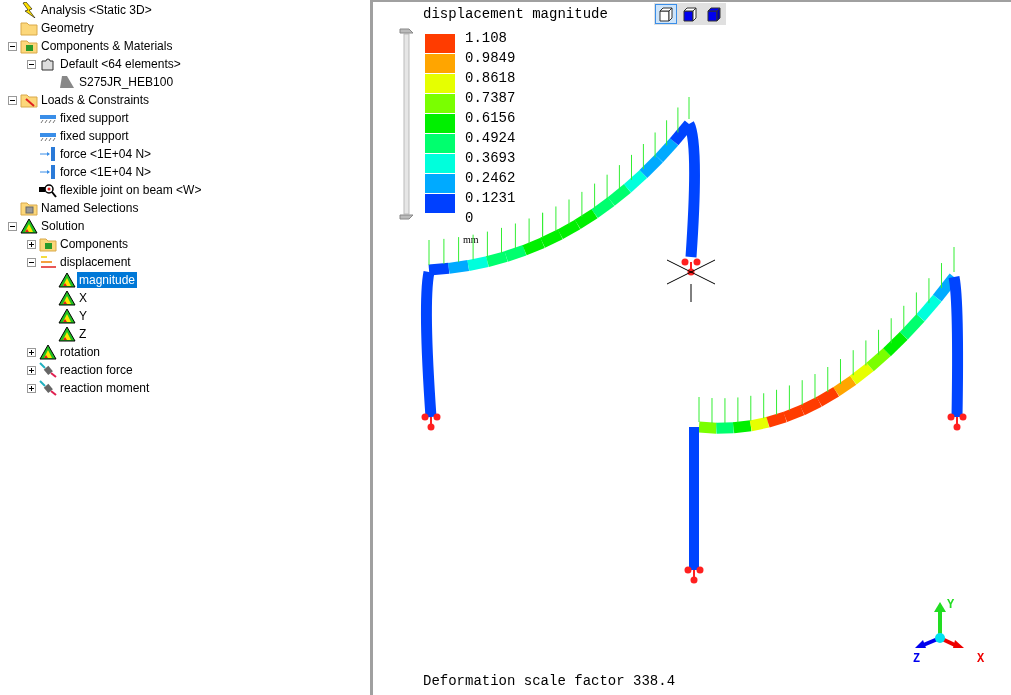  Describe the element at coordinates (490, 78) in the screenshot. I see `legend-value: 0.8618` at that location.